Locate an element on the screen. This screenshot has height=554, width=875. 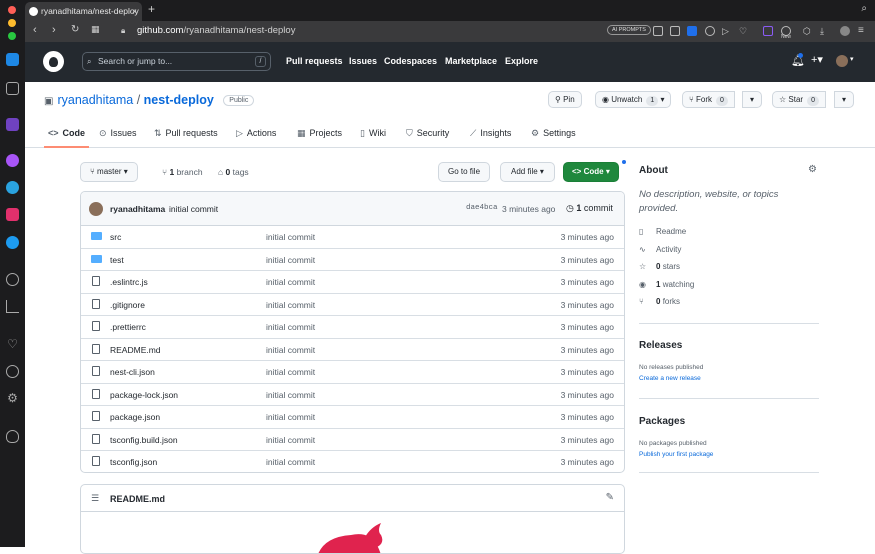
tab-security: ⛉ Security is located at coordinates (427, 133).